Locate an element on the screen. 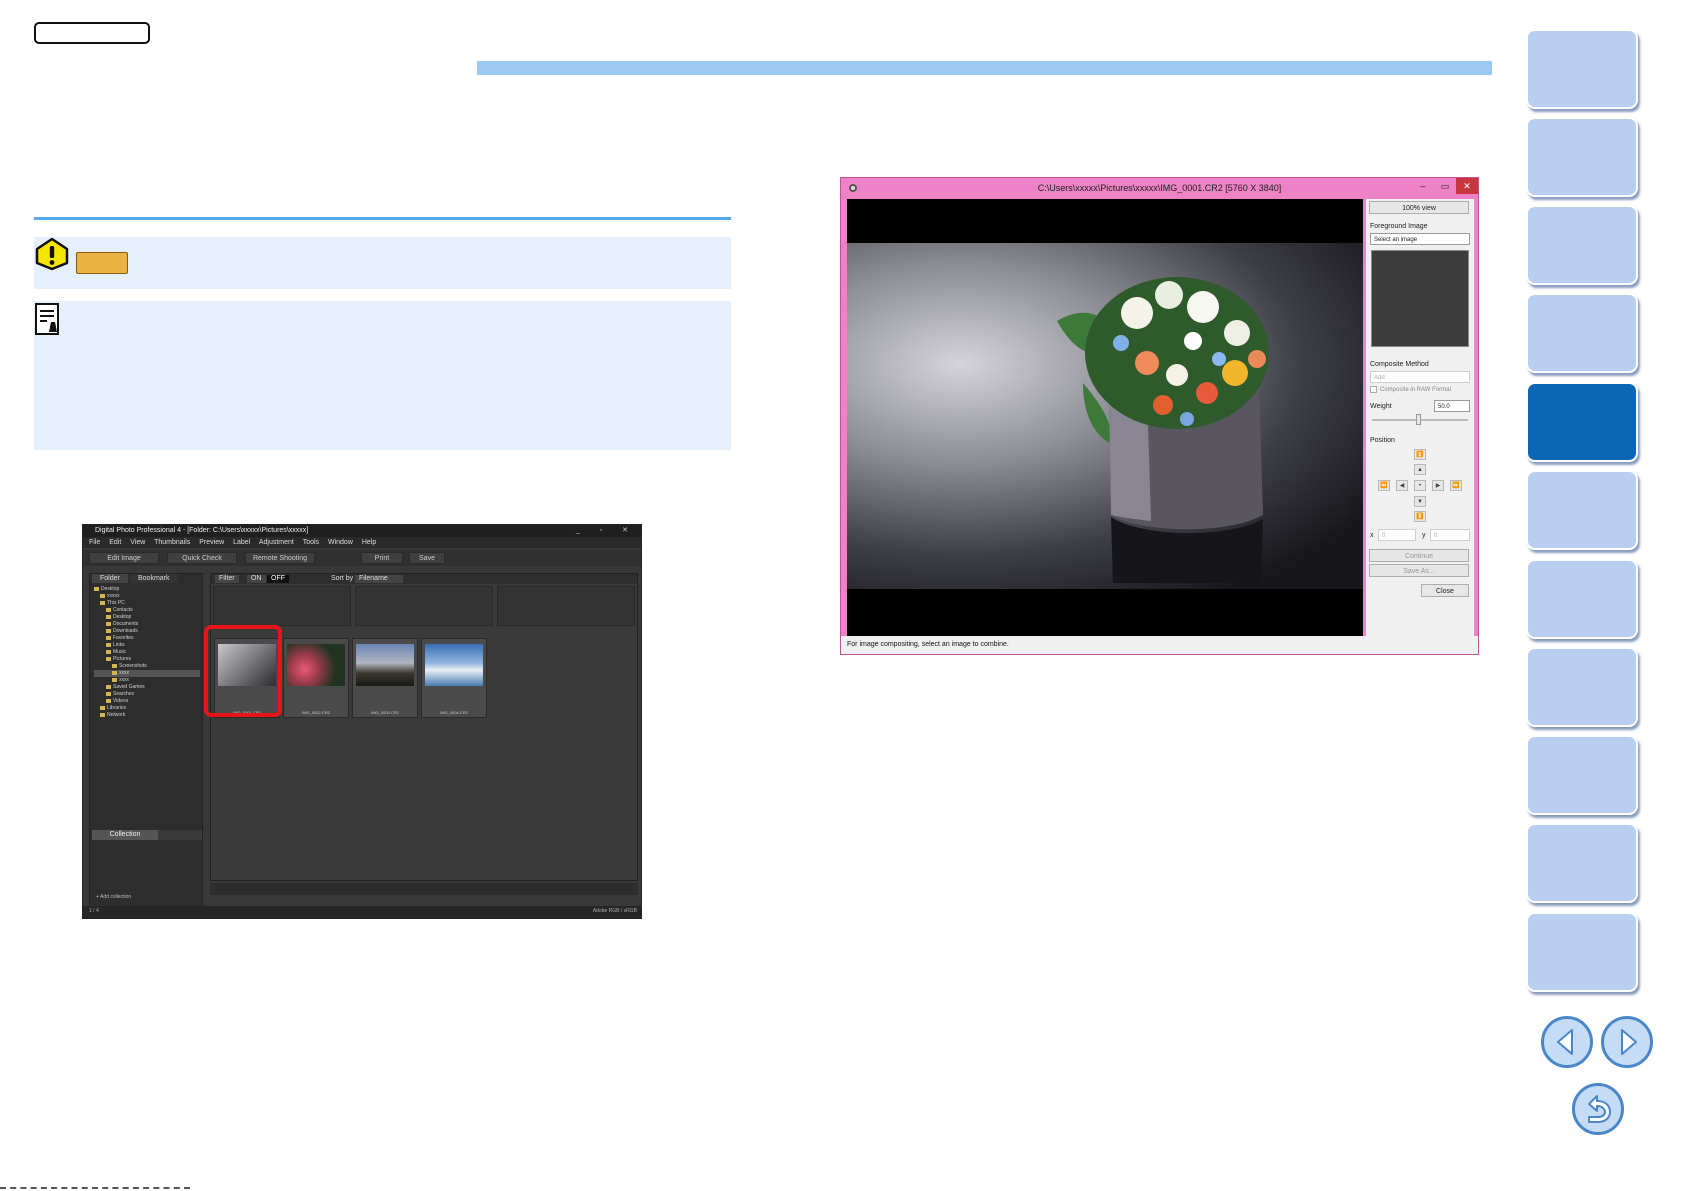 The image size is (1683, 1191). remote-shooting-button: Remote Shooting is located at coordinates (280, 558).